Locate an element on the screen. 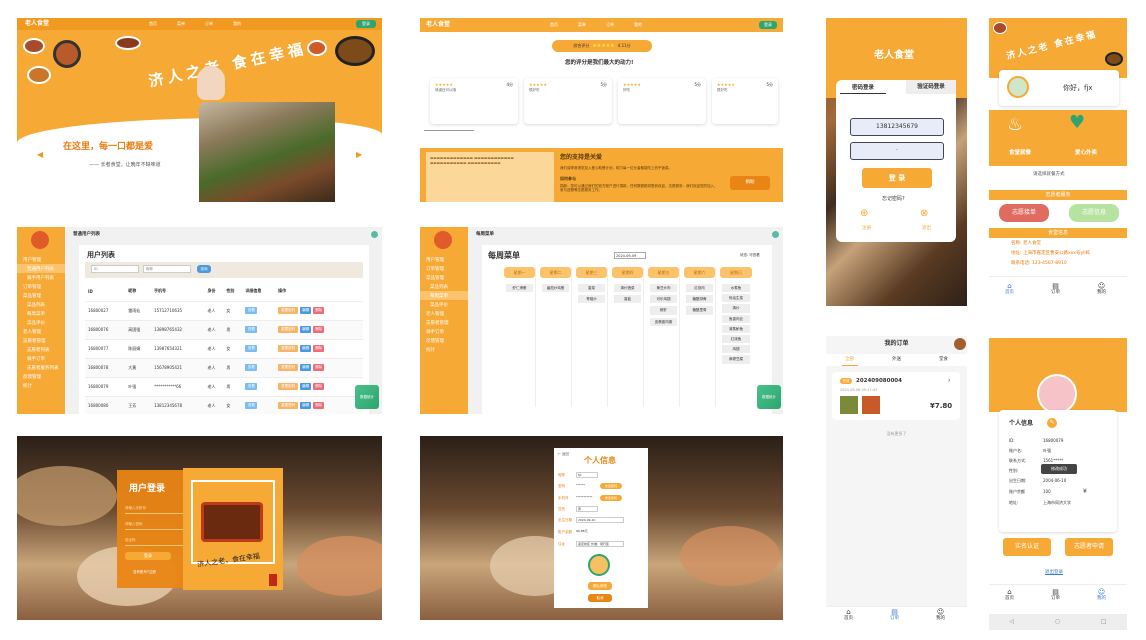 The image size is (1146, 640). sidebar-item: 每周菜单 is located at coordinates (41, 313).